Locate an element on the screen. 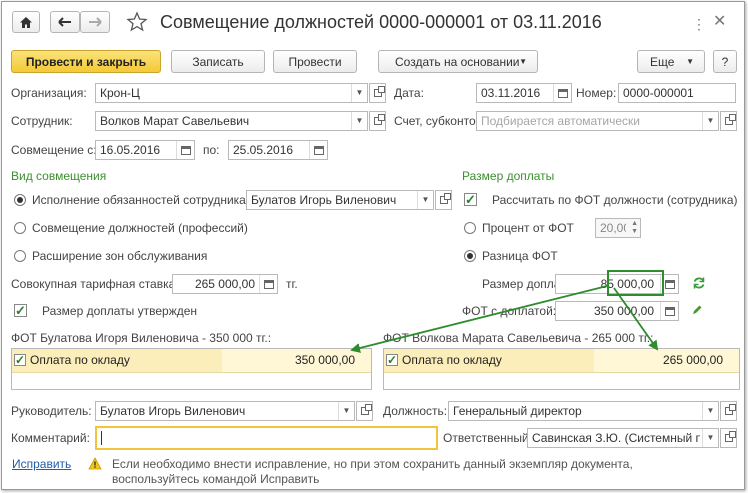 The width and height of the screenshot is (748, 493). close-icon: ✕ is located at coordinates (719, 21).